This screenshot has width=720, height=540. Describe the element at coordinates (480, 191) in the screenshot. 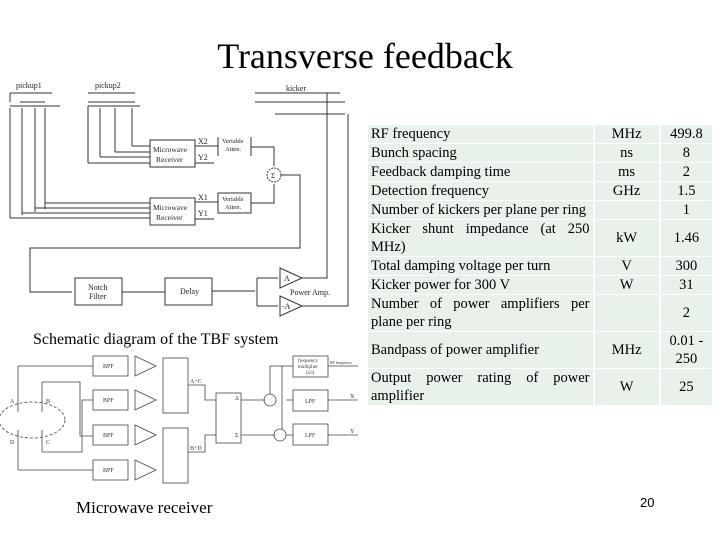

I see `param-name-cell: Detection frequency` at that location.